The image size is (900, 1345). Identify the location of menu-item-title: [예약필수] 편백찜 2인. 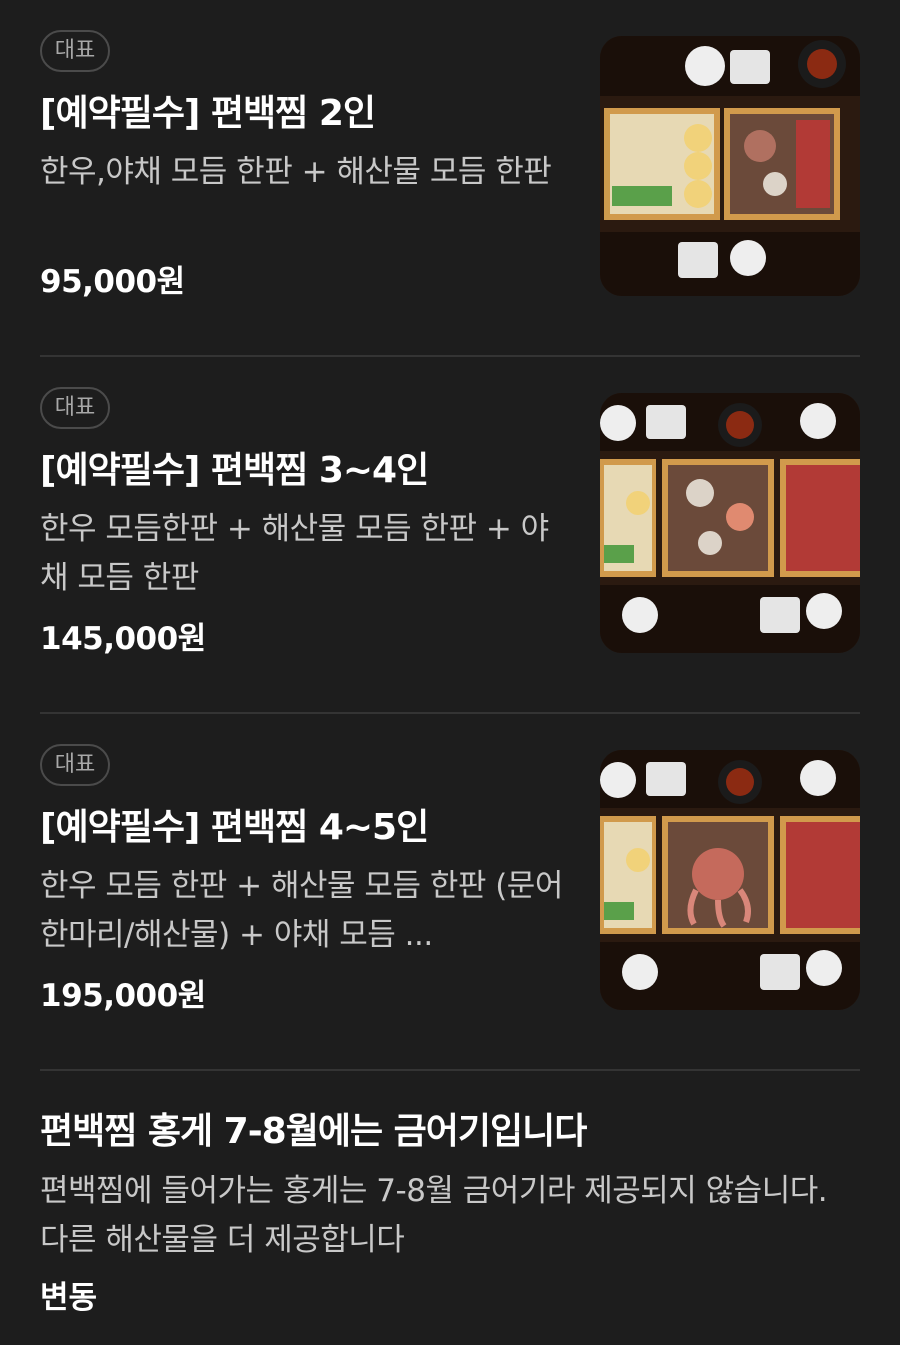
(208, 113).